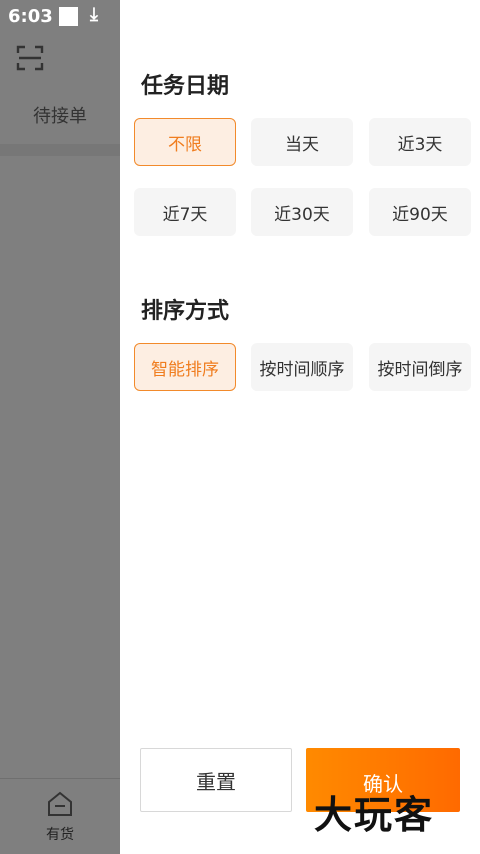 This screenshot has height=854, width=480. I want to click on status-time: 6:03, so click(30, 16).